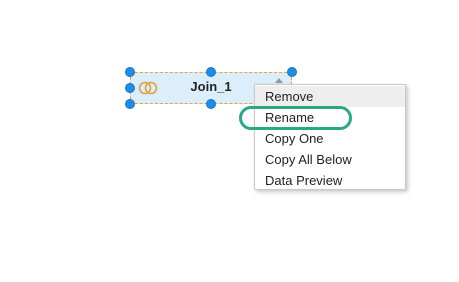 The image size is (459, 282). I want to click on menu-item-copy-one: Copy One, so click(330, 138).